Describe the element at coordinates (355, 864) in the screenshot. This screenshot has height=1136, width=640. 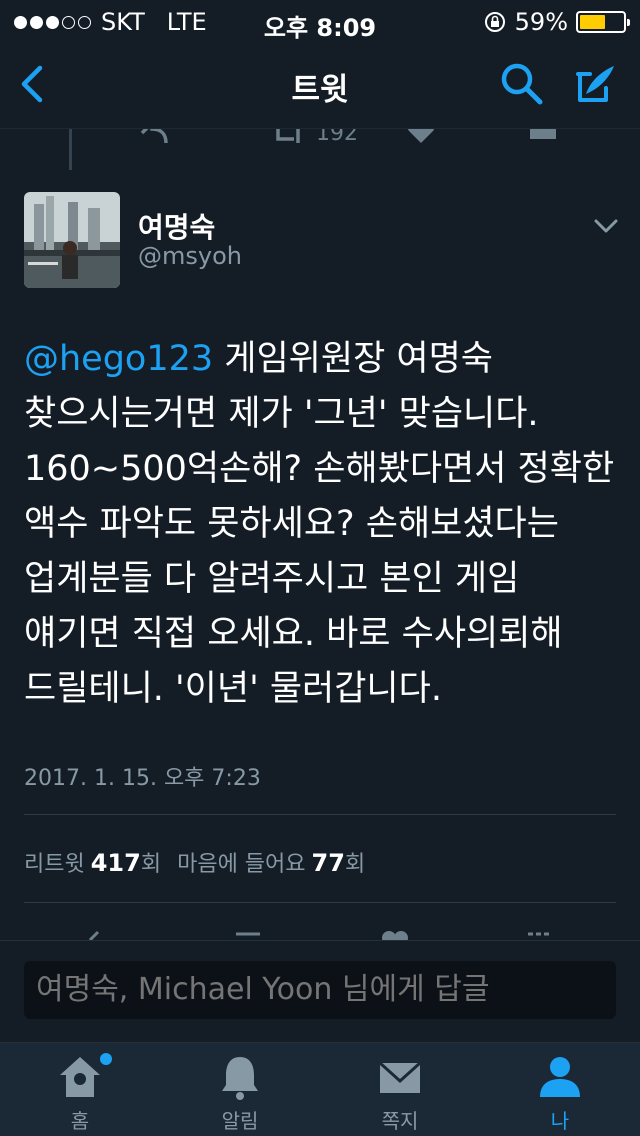
I see `like-unit: 회` at that location.